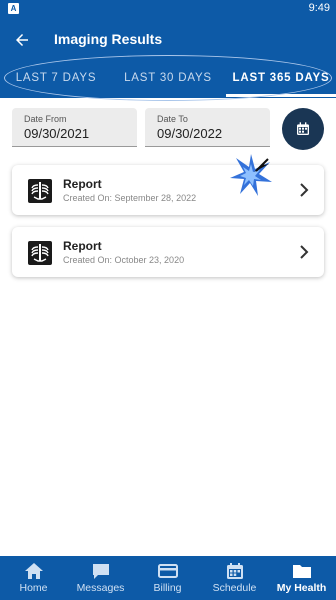 Image resolution: width=336 pixels, height=600 pixels. I want to click on nav-label: My Health, so click(301, 588).